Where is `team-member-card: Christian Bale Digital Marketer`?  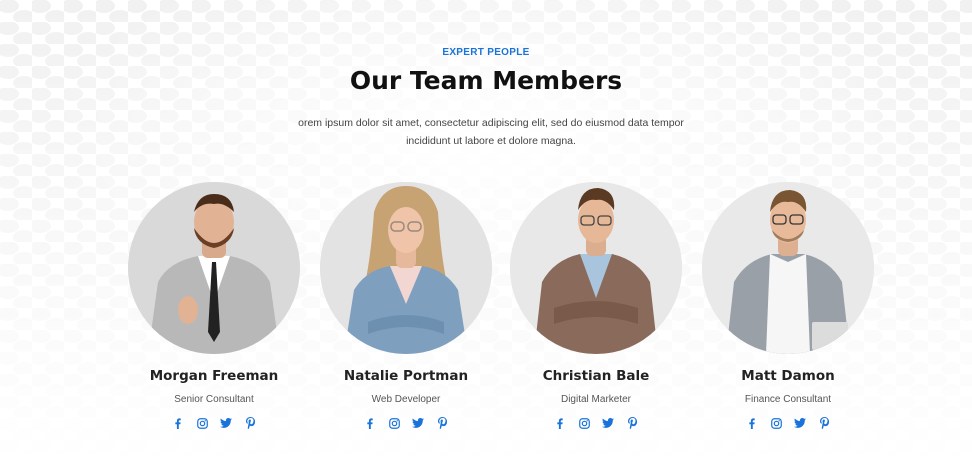 team-member-card: Christian Bale Digital Marketer is located at coordinates (596, 305).